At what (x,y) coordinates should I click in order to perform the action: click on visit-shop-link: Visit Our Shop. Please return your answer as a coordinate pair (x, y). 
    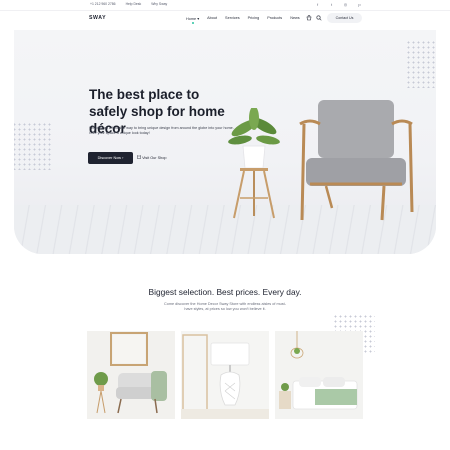
    Looking at the image, I should click on (151, 157).